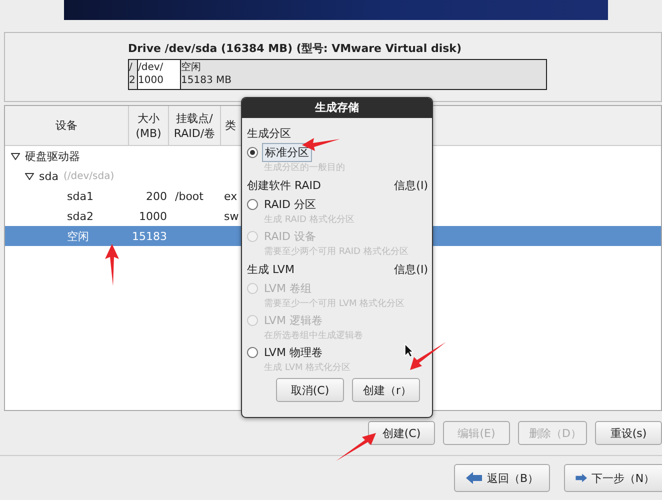 Image resolution: width=662 pixels, height=500 pixels. Describe the element at coordinates (153, 216) in the screenshot. I see `table-cell-text: 1000` at that location.